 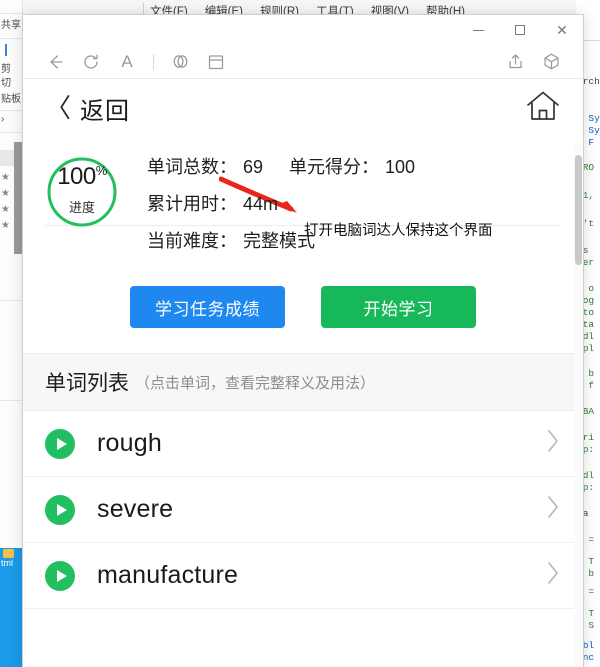 What do you see at coordinates (281, 166) in the screenshot?
I see `stat-row-words: 单词总数： 69 单元得分： 100` at bounding box center [281, 166].